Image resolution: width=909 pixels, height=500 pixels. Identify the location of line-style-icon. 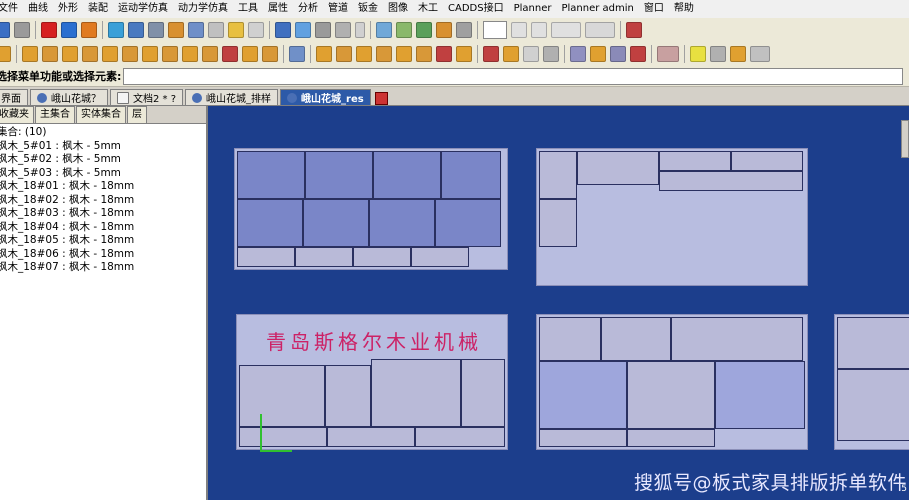
(566, 30).